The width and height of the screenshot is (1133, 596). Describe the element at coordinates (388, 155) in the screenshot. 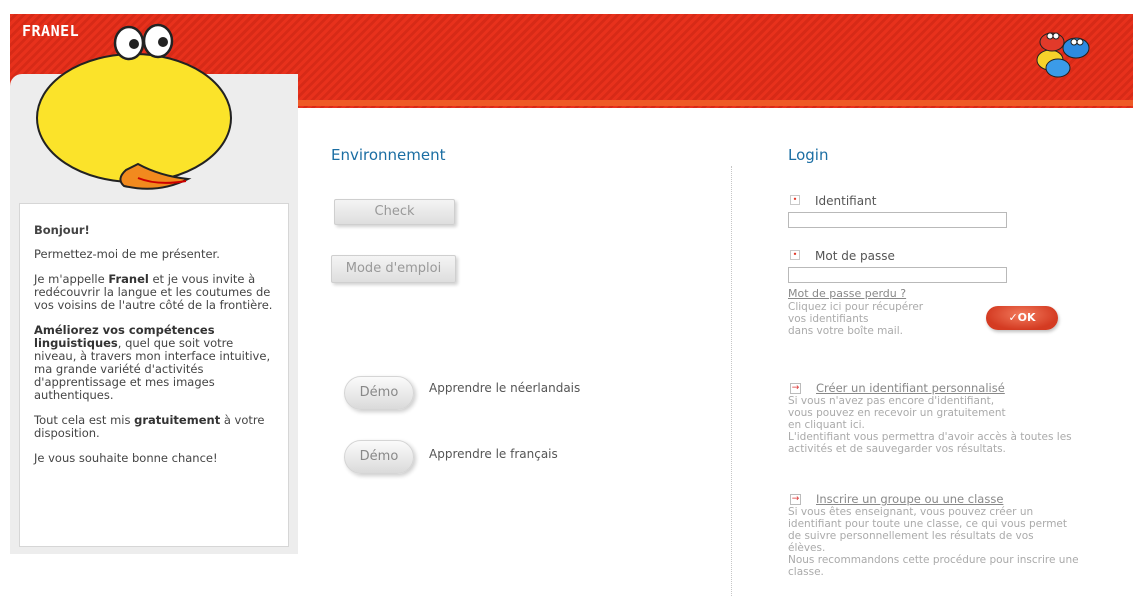

I see `environment-title: Environnement` at that location.